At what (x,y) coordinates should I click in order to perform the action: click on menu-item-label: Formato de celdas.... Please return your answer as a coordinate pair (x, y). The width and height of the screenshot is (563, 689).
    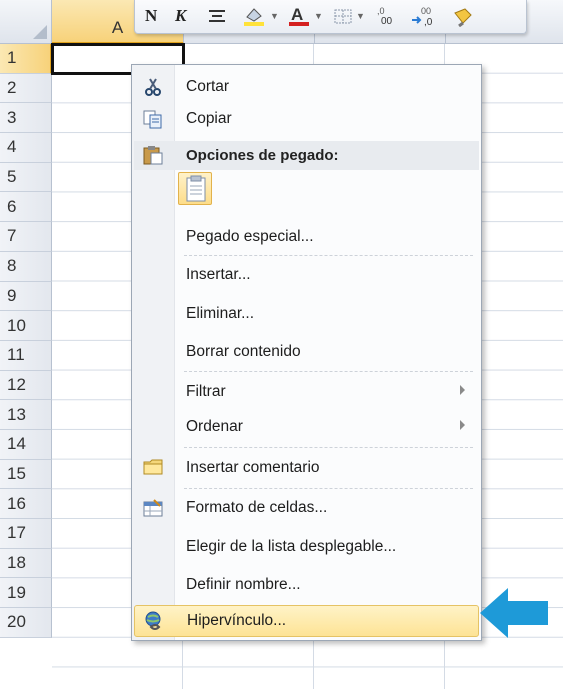
    Looking at the image, I should click on (257, 507).